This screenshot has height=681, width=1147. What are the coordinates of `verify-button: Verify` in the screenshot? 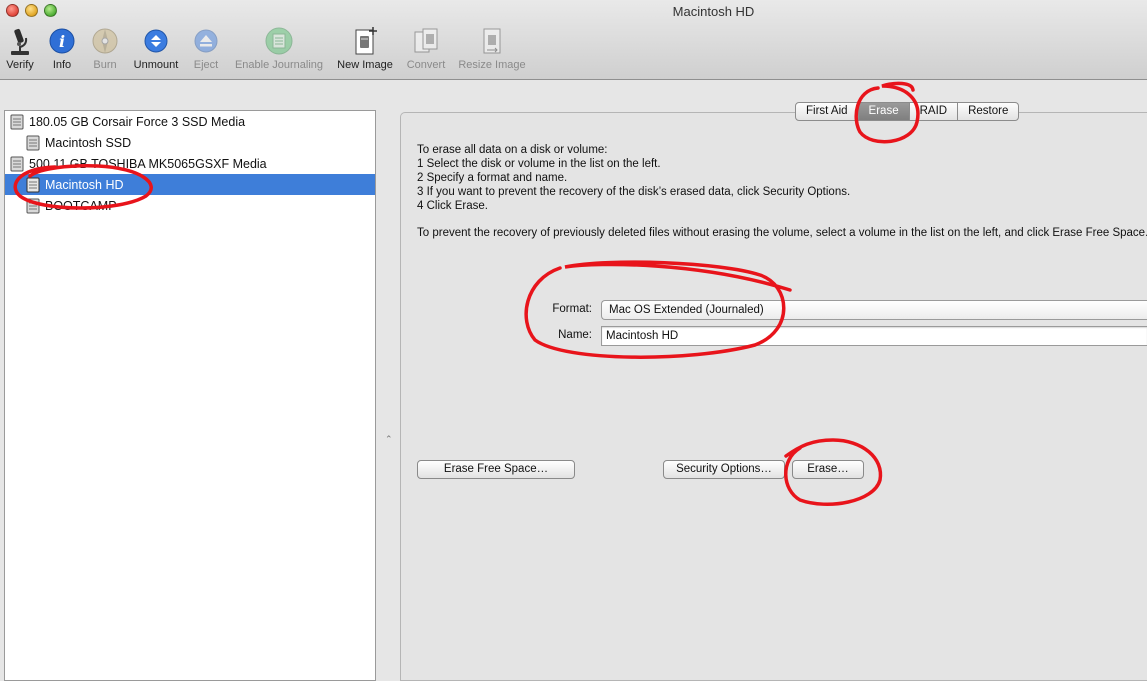 It's located at (20, 51).